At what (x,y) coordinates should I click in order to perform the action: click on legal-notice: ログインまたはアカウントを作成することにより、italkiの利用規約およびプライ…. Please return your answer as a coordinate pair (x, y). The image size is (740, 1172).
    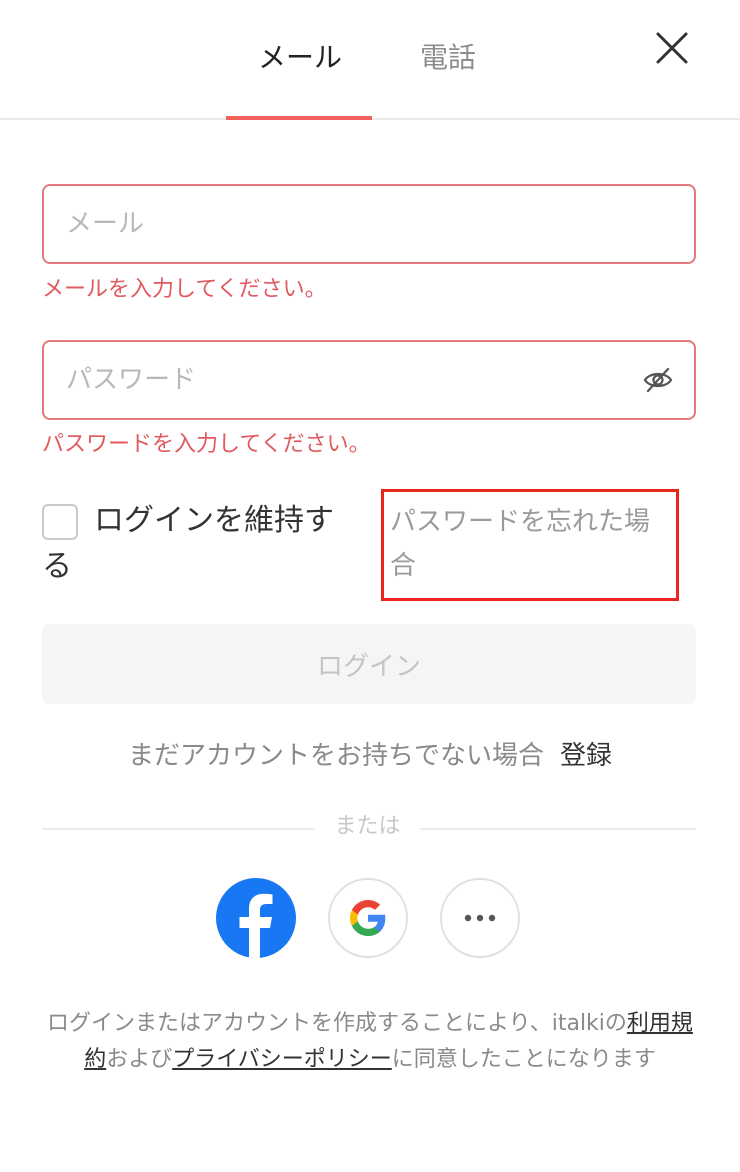
    Looking at the image, I should click on (370, 1042).